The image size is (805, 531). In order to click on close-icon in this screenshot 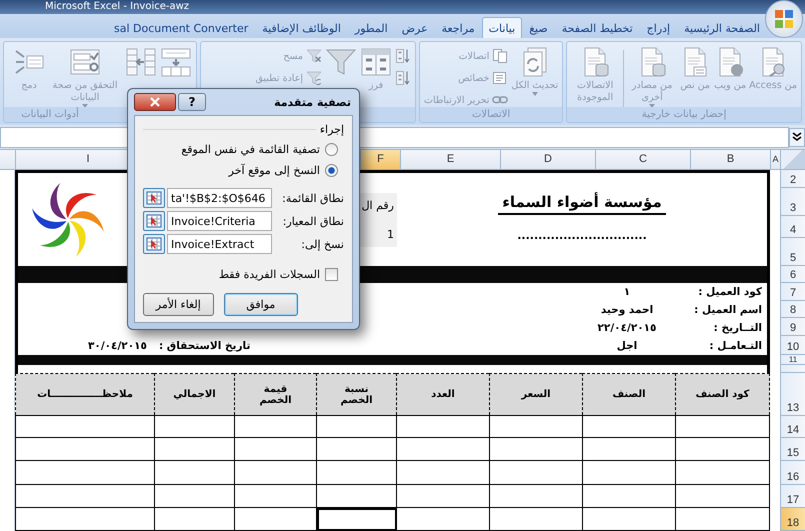, I will do `click(155, 102)`.